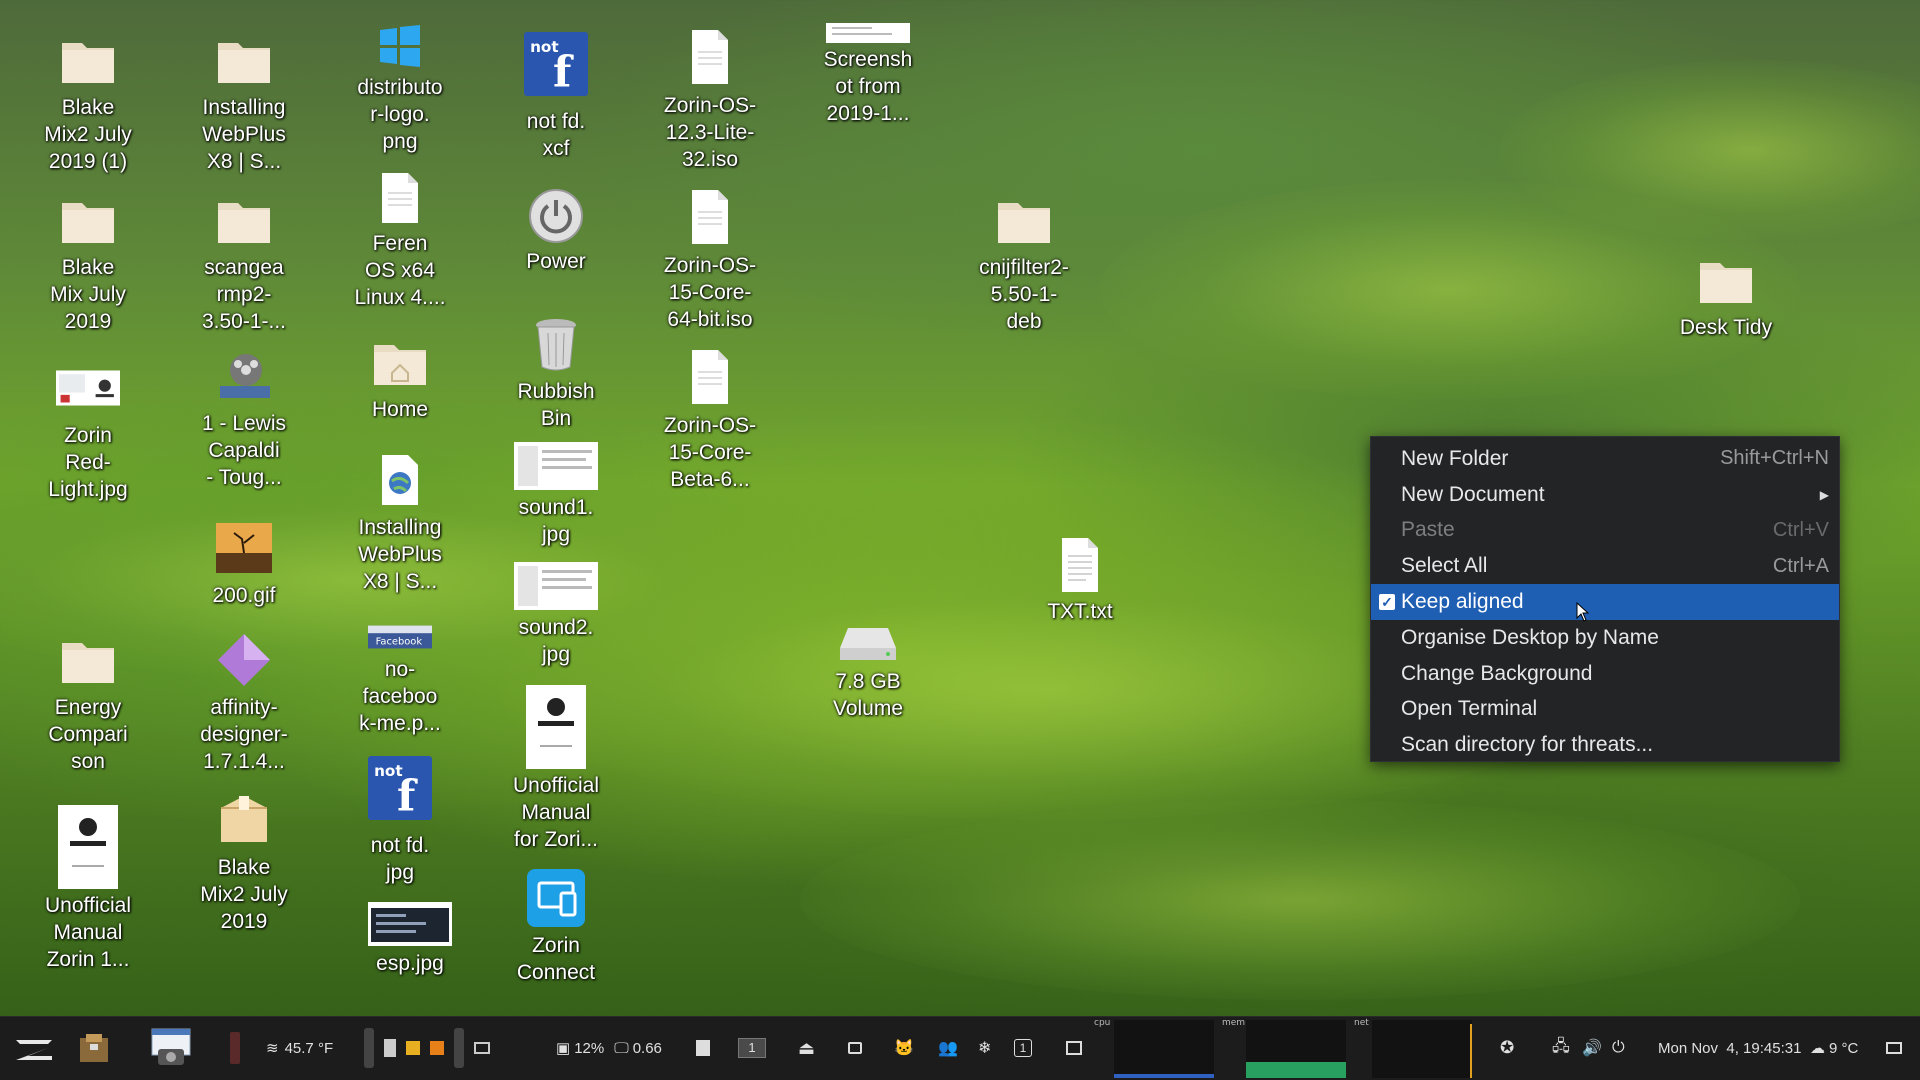  What do you see at coordinates (1605, 566) in the screenshot?
I see `menu-item-select-all: Select All Ctrl+A` at bounding box center [1605, 566].